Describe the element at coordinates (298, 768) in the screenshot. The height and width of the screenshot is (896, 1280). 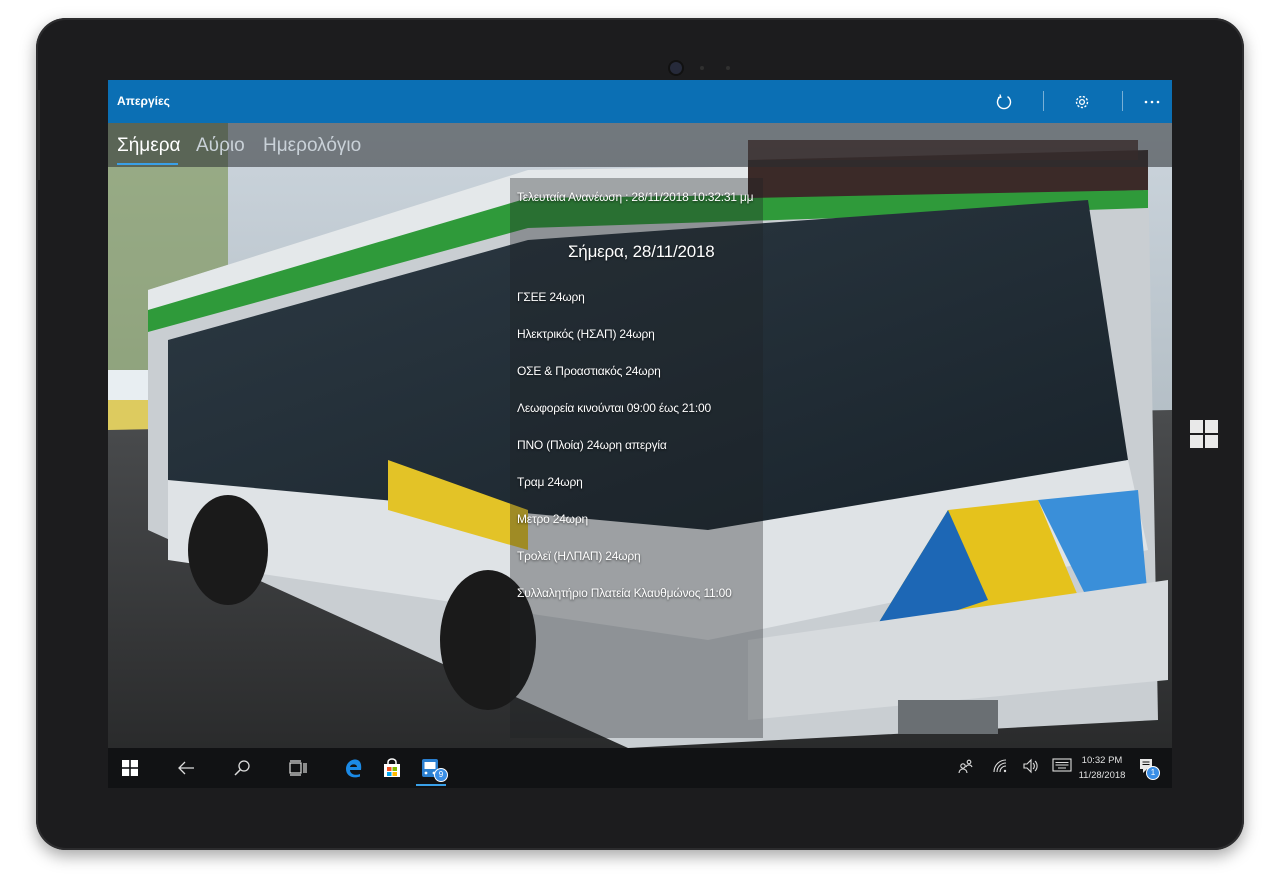
I see `task-view-icon` at that location.